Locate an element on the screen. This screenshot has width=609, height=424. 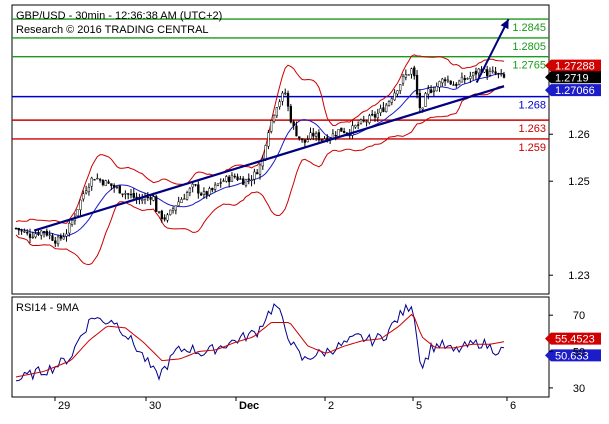
y-tick-label: 1.26 is located at coordinates (578, 135).